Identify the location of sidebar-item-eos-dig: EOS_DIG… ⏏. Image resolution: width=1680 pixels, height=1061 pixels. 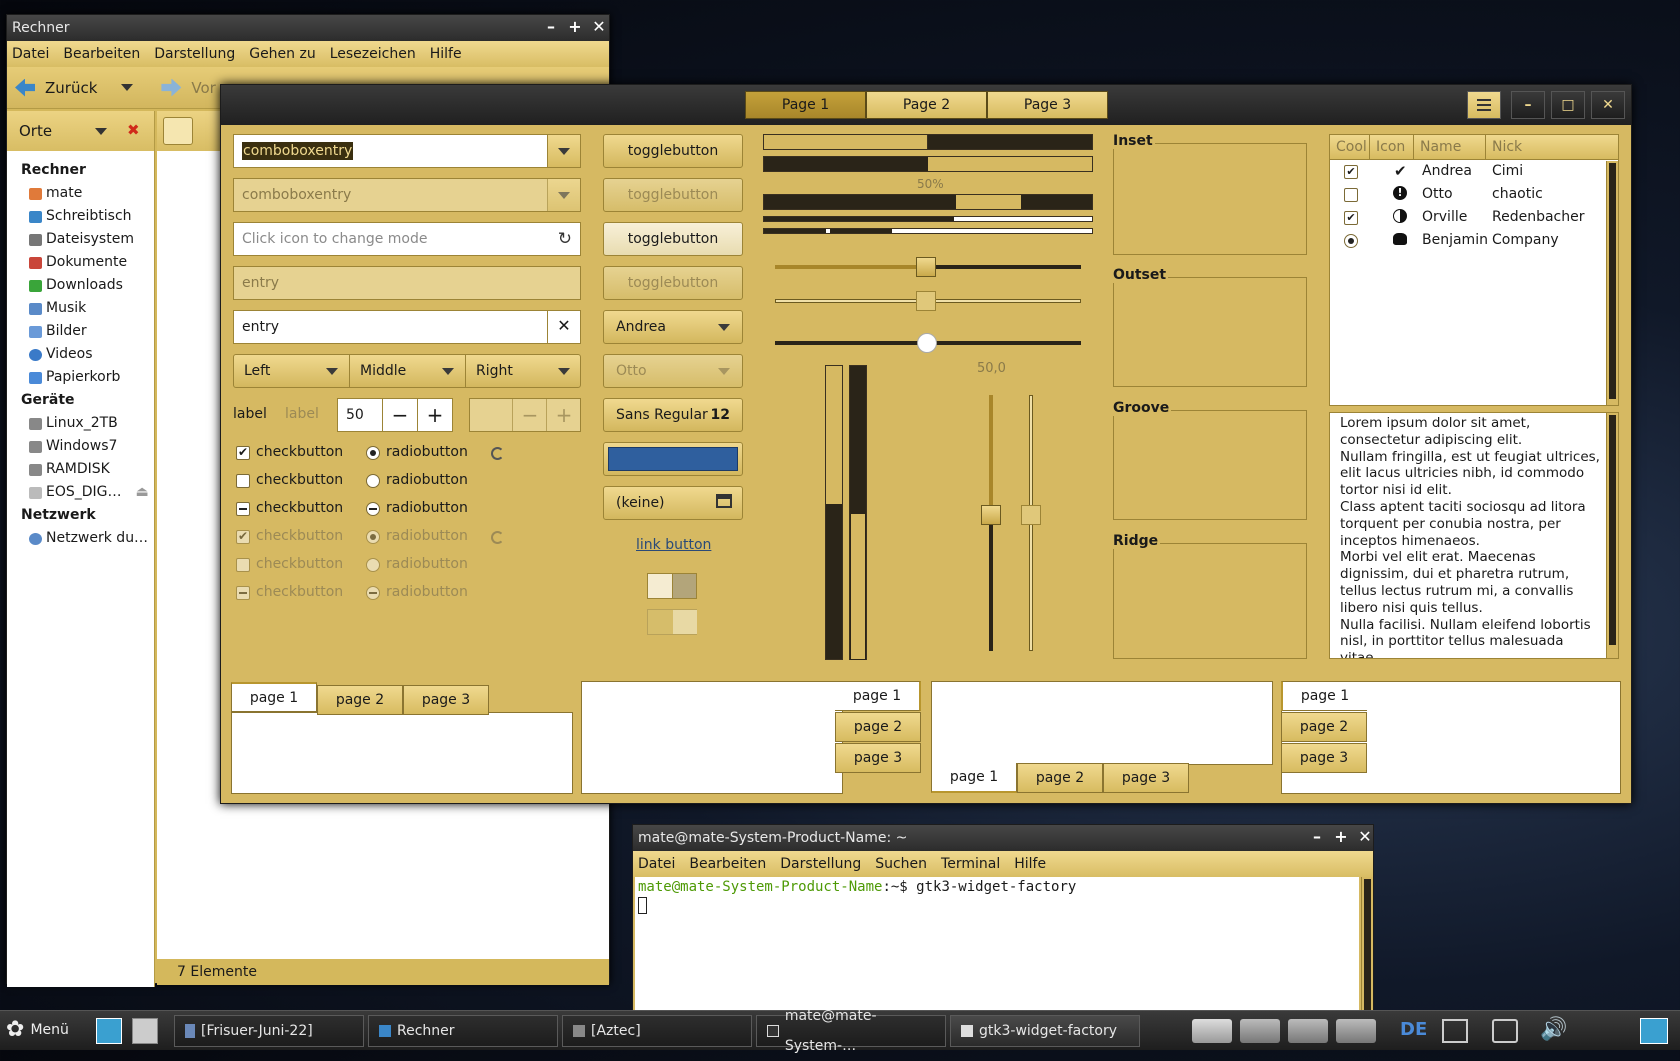
(87, 492).